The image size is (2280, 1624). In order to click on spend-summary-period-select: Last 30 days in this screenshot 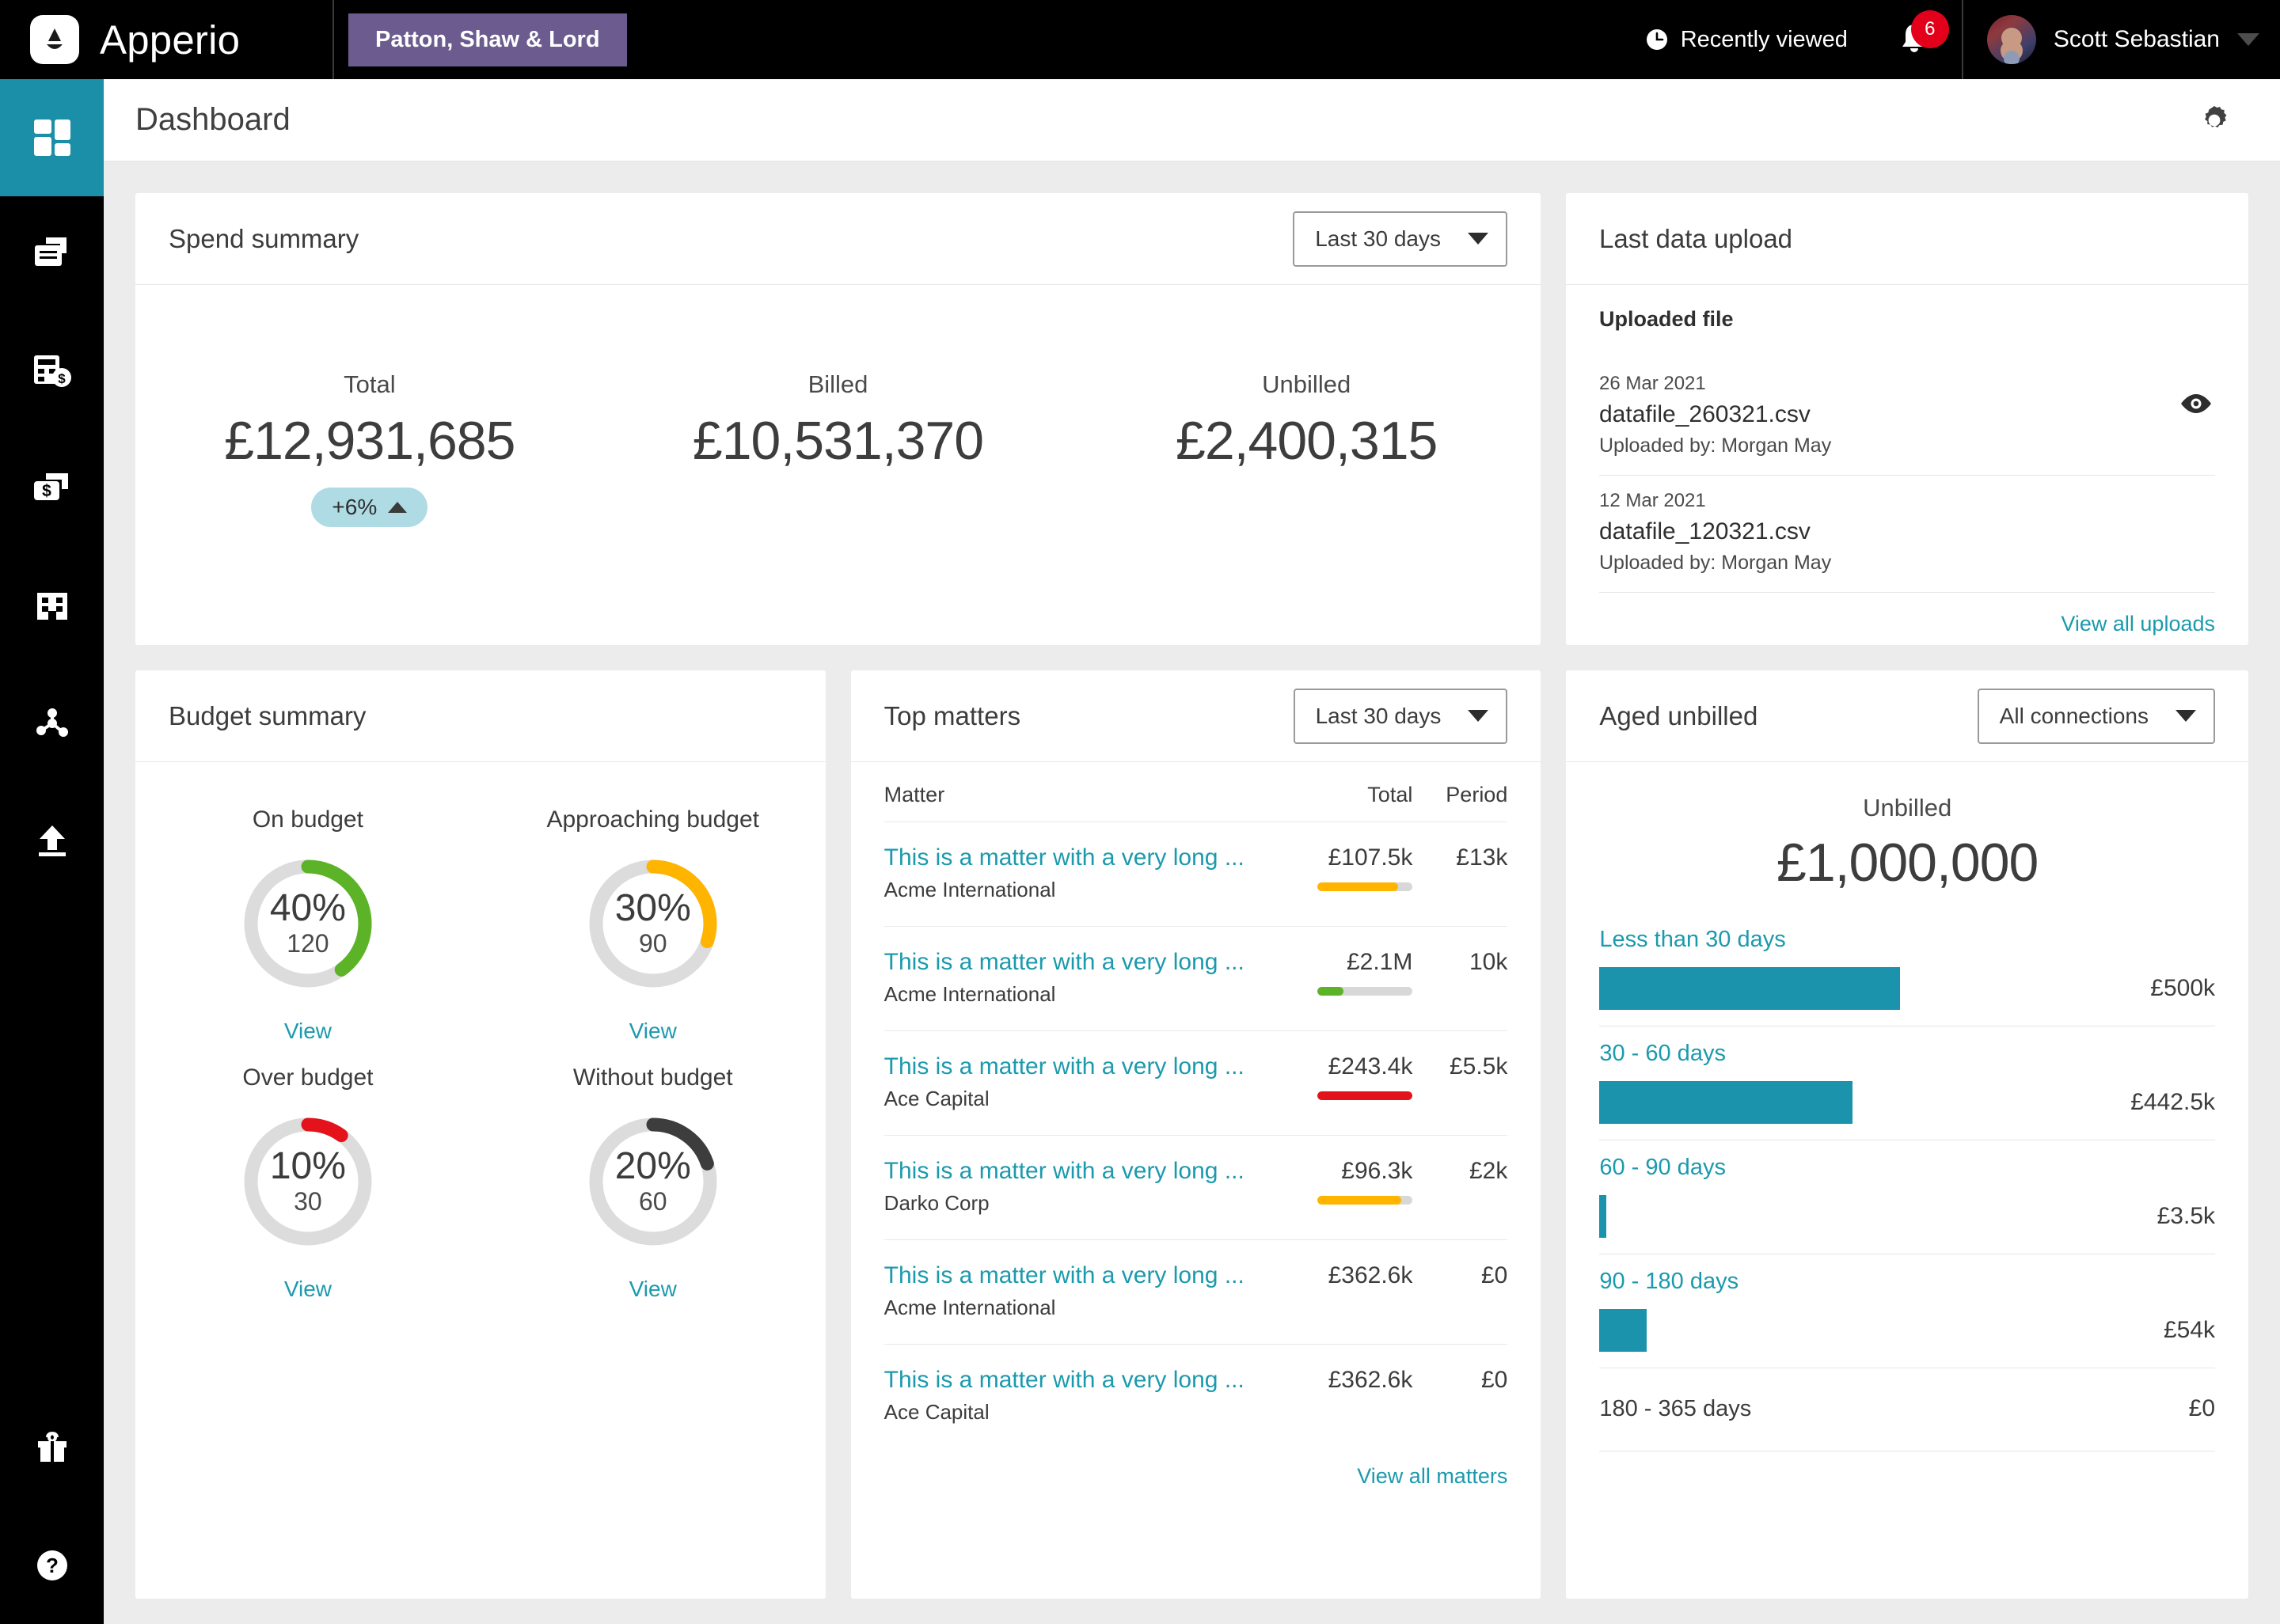, I will do `click(1400, 239)`.